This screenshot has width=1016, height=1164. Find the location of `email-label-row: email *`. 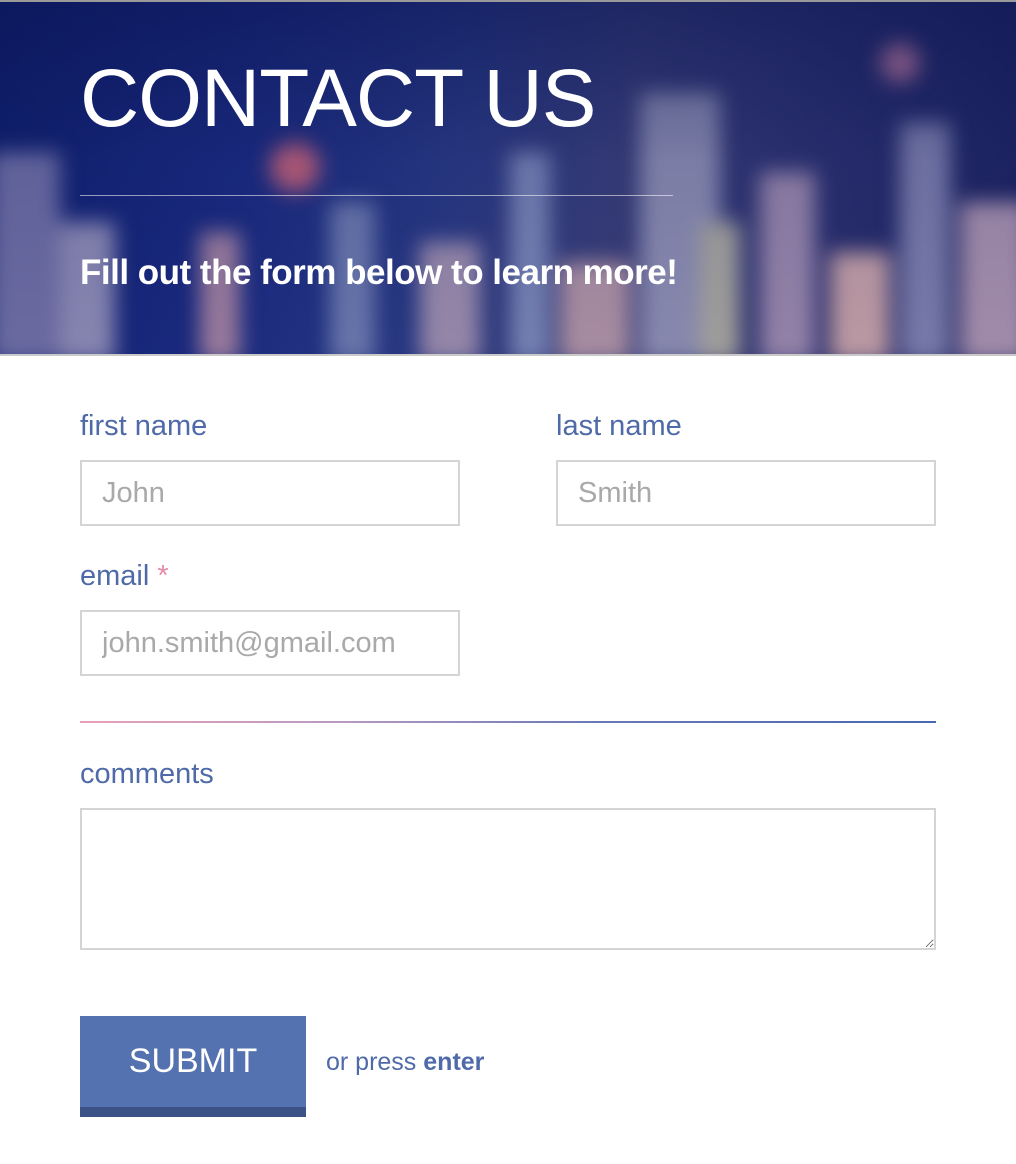

email-label-row: email * is located at coordinates (124, 576).